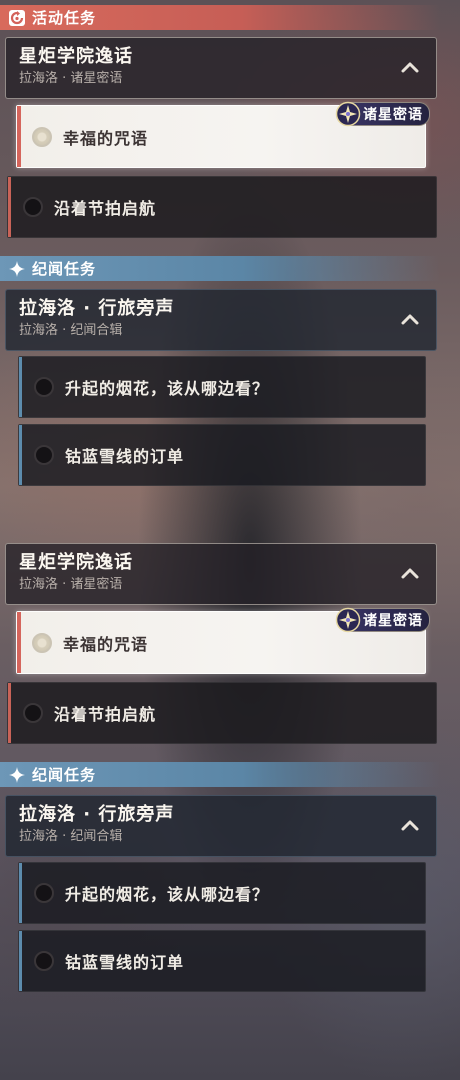  What do you see at coordinates (64, 18) in the screenshot?
I see `activity-section-title: 活动任务` at bounding box center [64, 18].